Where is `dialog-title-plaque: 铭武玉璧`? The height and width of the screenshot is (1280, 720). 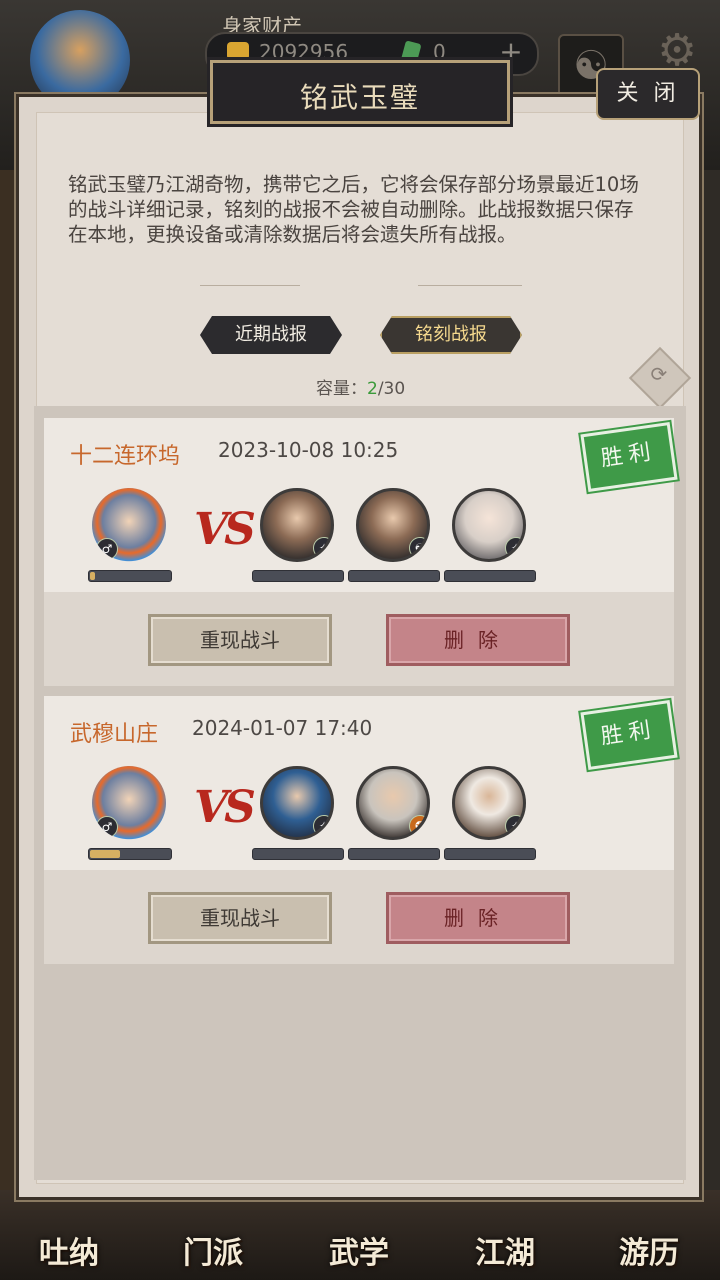
dialog-title-plaque: 铭武玉璧 is located at coordinates (360, 92).